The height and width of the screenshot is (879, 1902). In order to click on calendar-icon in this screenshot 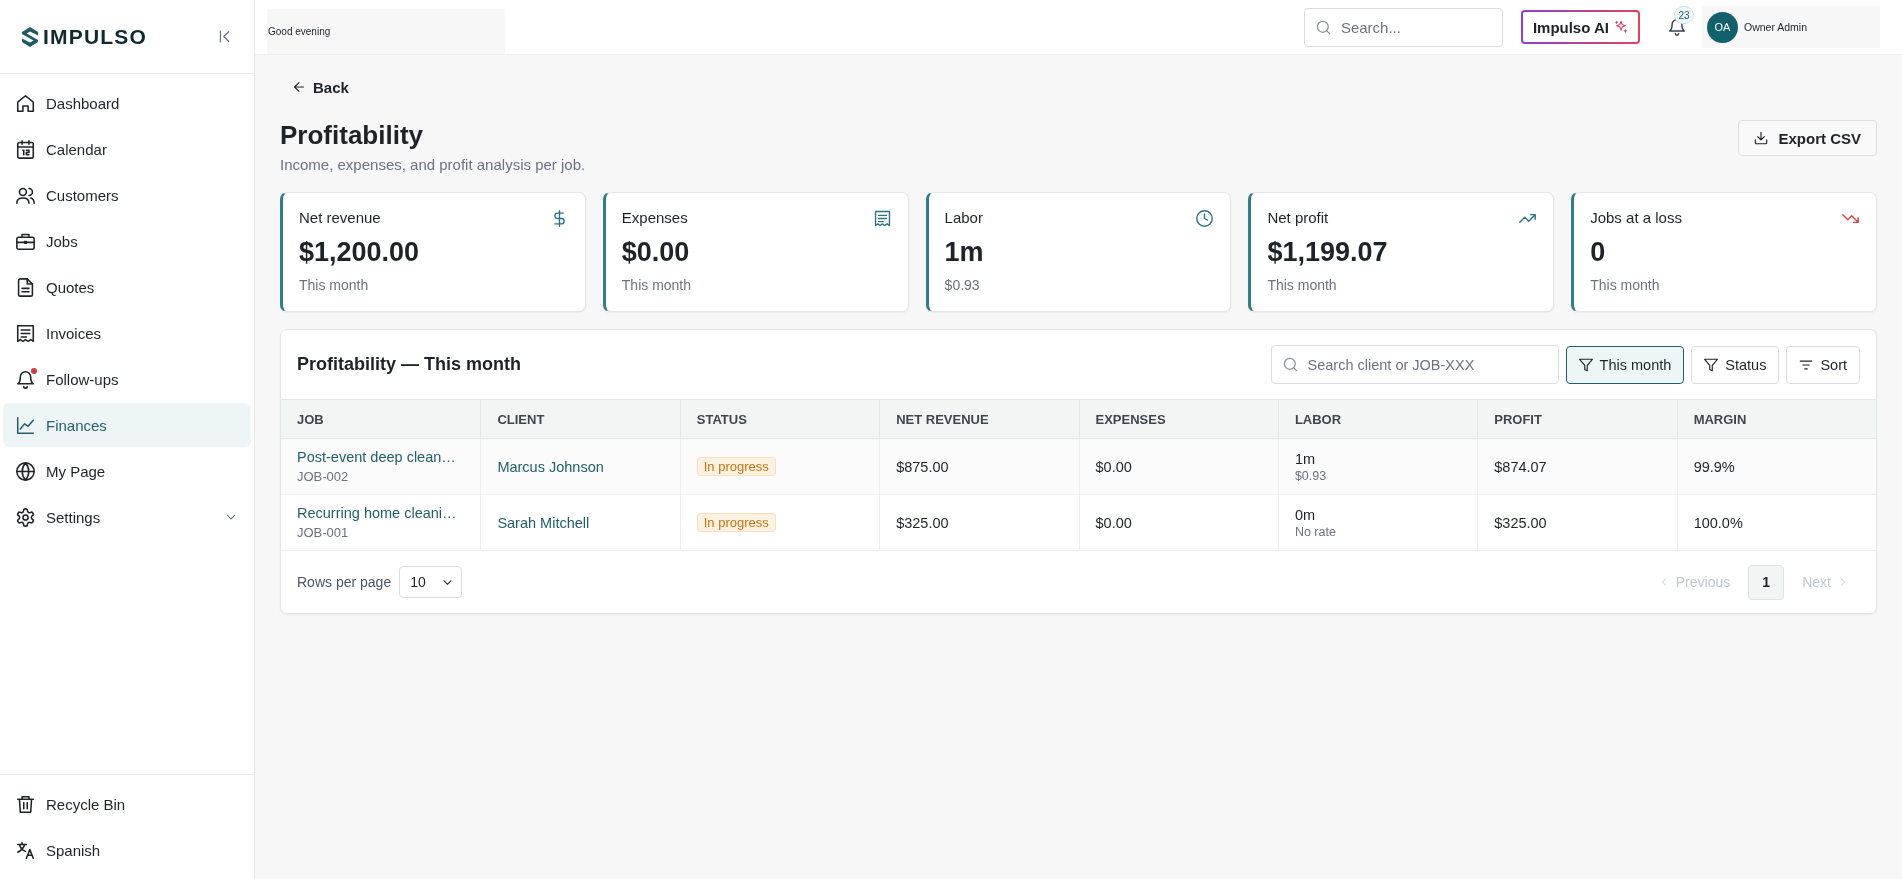, I will do `click(25, 149)`.